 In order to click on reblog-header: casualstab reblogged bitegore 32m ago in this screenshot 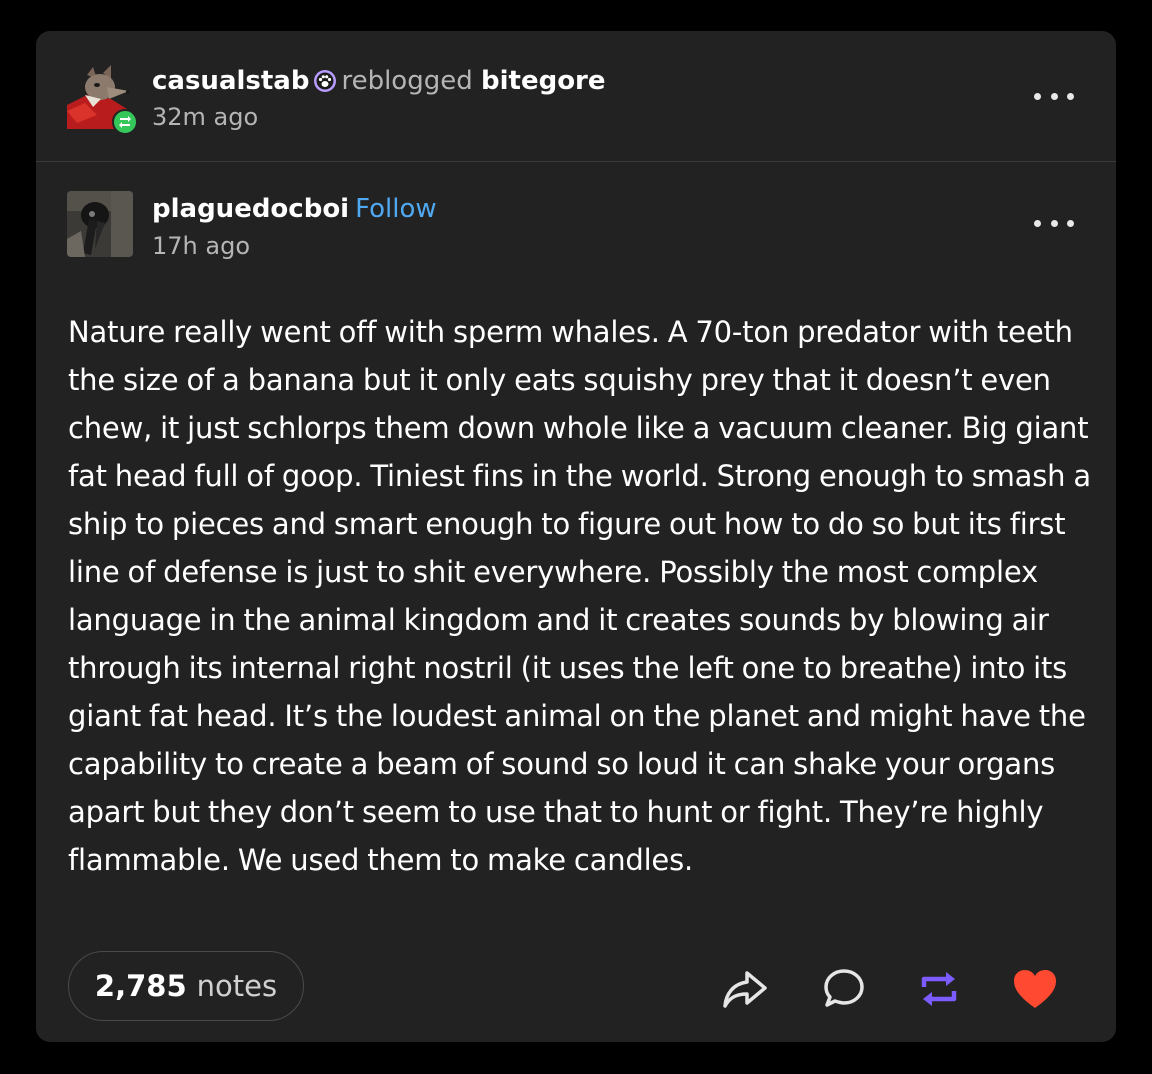, I will do `click(576, 96)`.